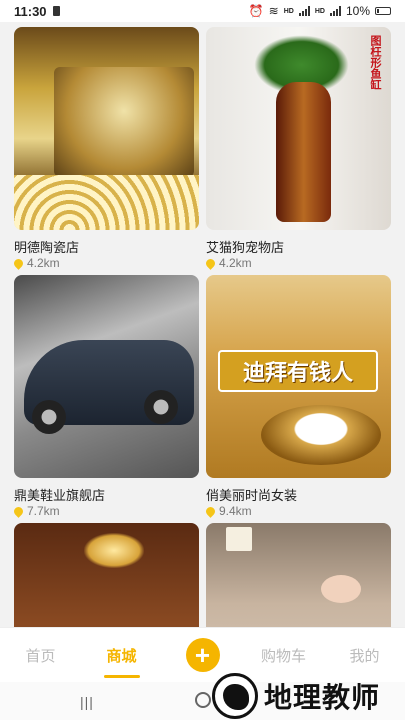  Describe the element at coordinates (105, 511) in the screenshot. I see `shop-distance-row: 7.7km` at that location.